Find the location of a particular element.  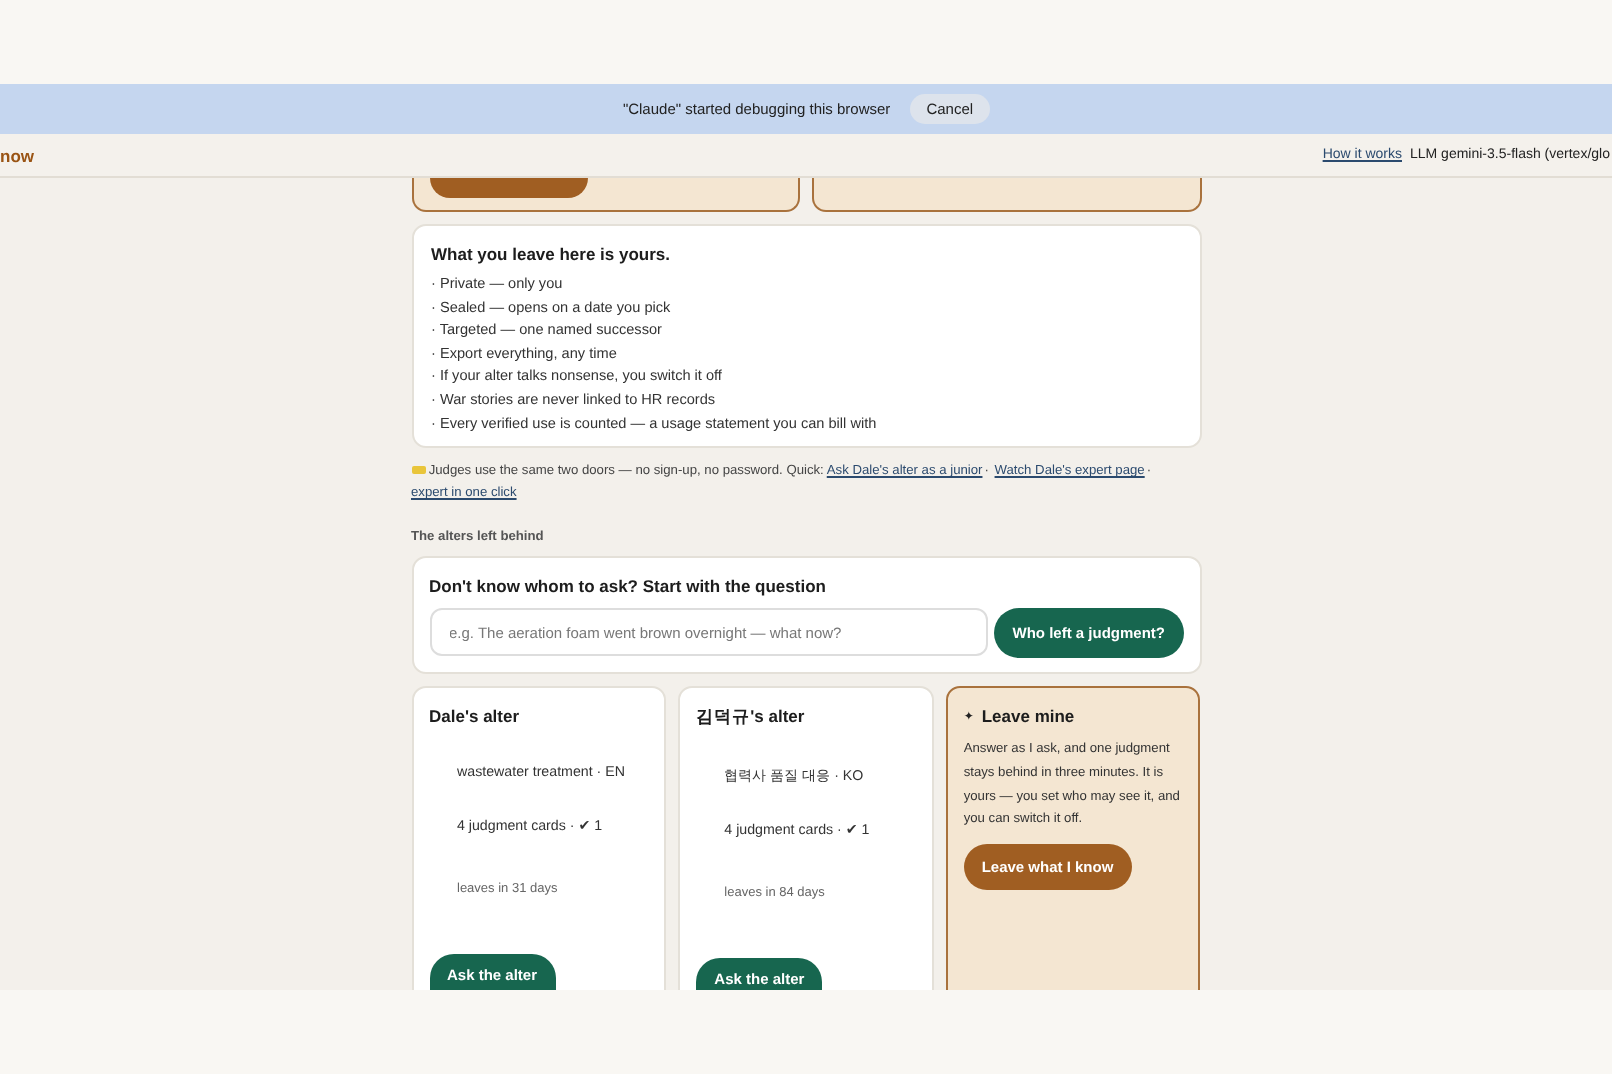

promises-title: What you leave here is yours. is located at coordinates (552, 254).